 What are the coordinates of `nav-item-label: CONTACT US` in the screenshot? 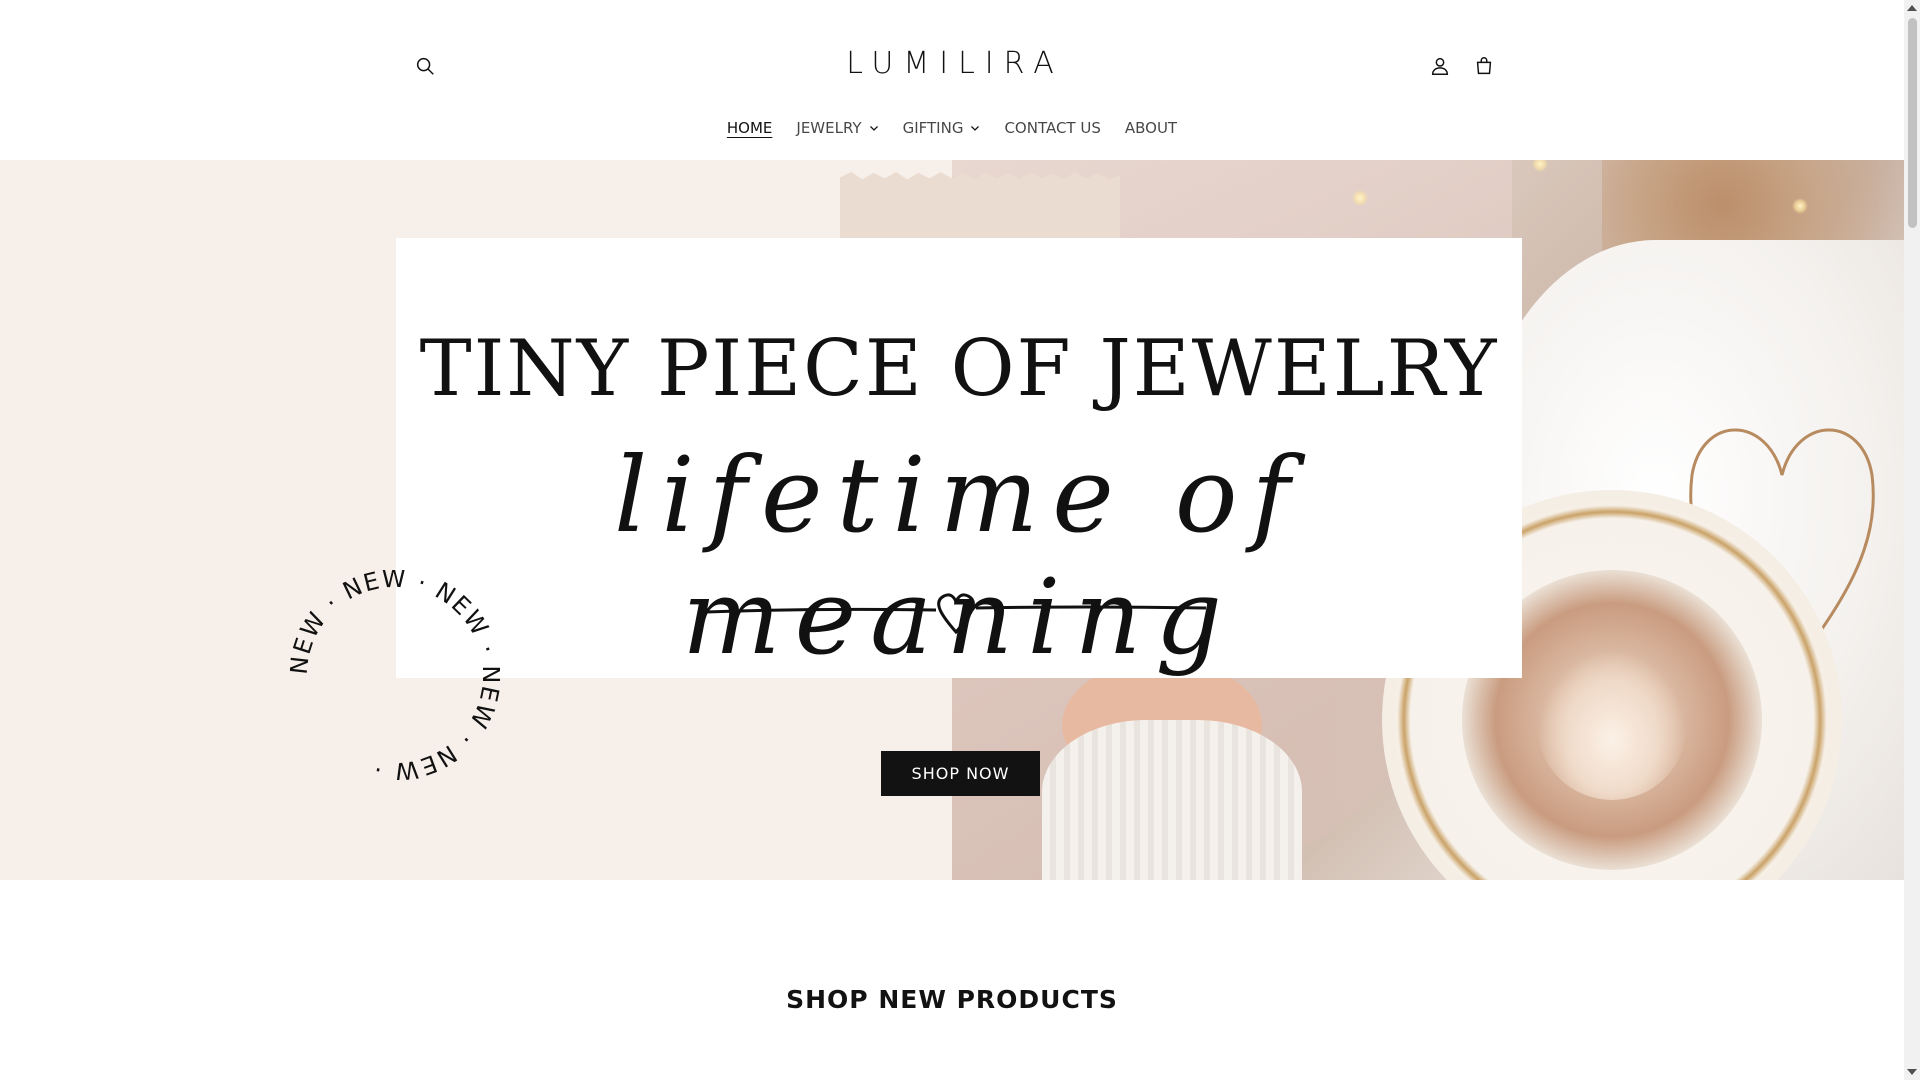 It's located at (1052, 128).